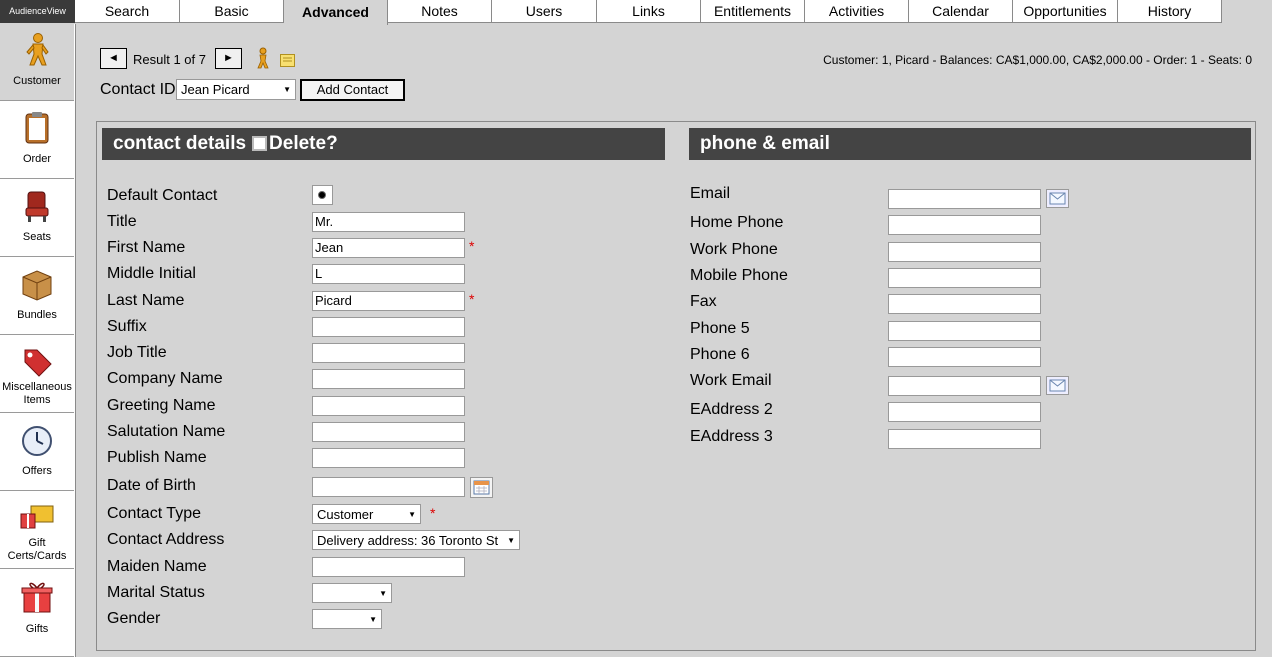 The width and height of the screenshot is (1272, 657). I want to click on tab-history: History, so click(1170, 11).